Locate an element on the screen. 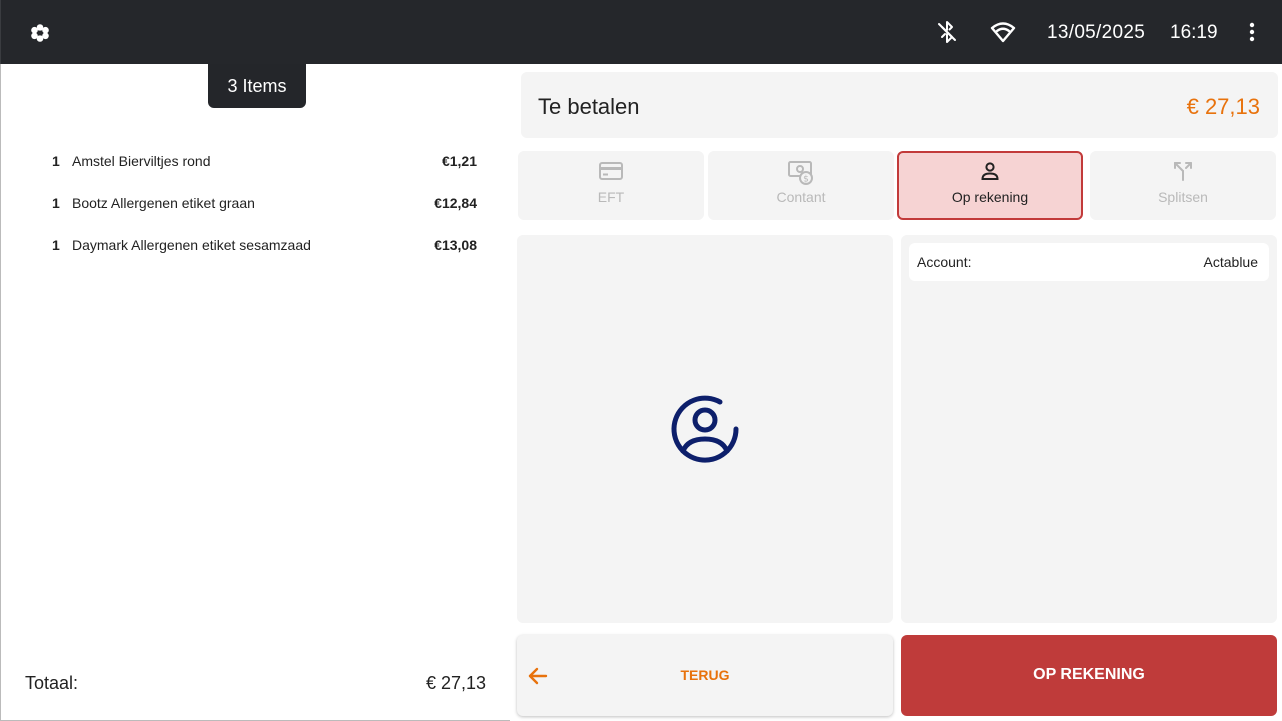 Image resolution: width=1282 pixels, height=721 pixels. amount-due-header: Te betalen € 27,13 is located at coordinates (899, 105).